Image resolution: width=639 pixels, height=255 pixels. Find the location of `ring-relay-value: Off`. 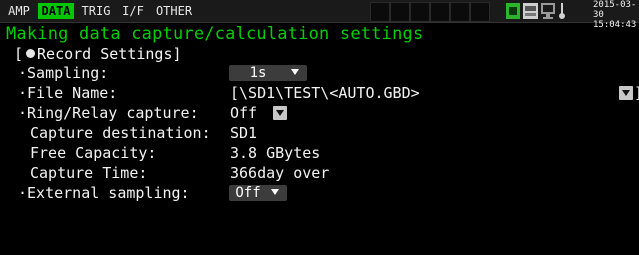

ring-relay-value: Off is located at coordinates (243, 113).